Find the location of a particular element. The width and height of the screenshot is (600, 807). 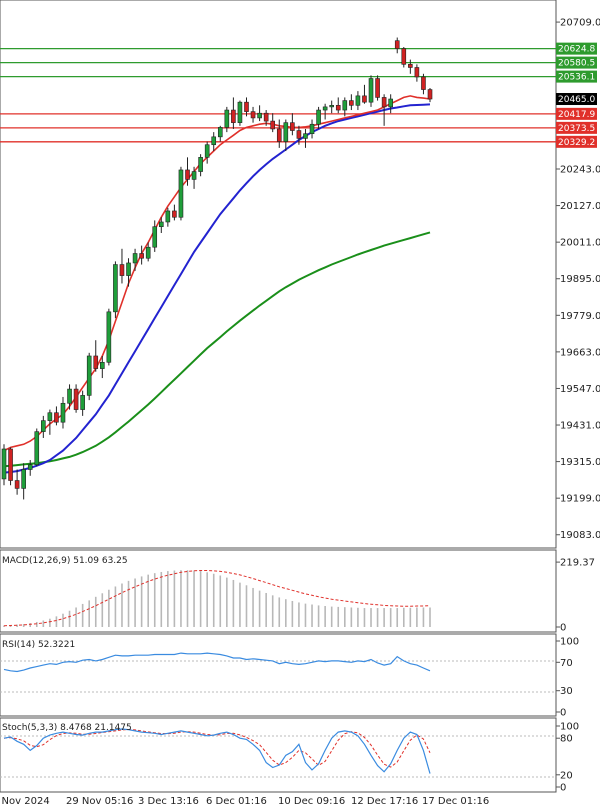

support-tag-3: 20329.2 is located at coordinates (576, 141).